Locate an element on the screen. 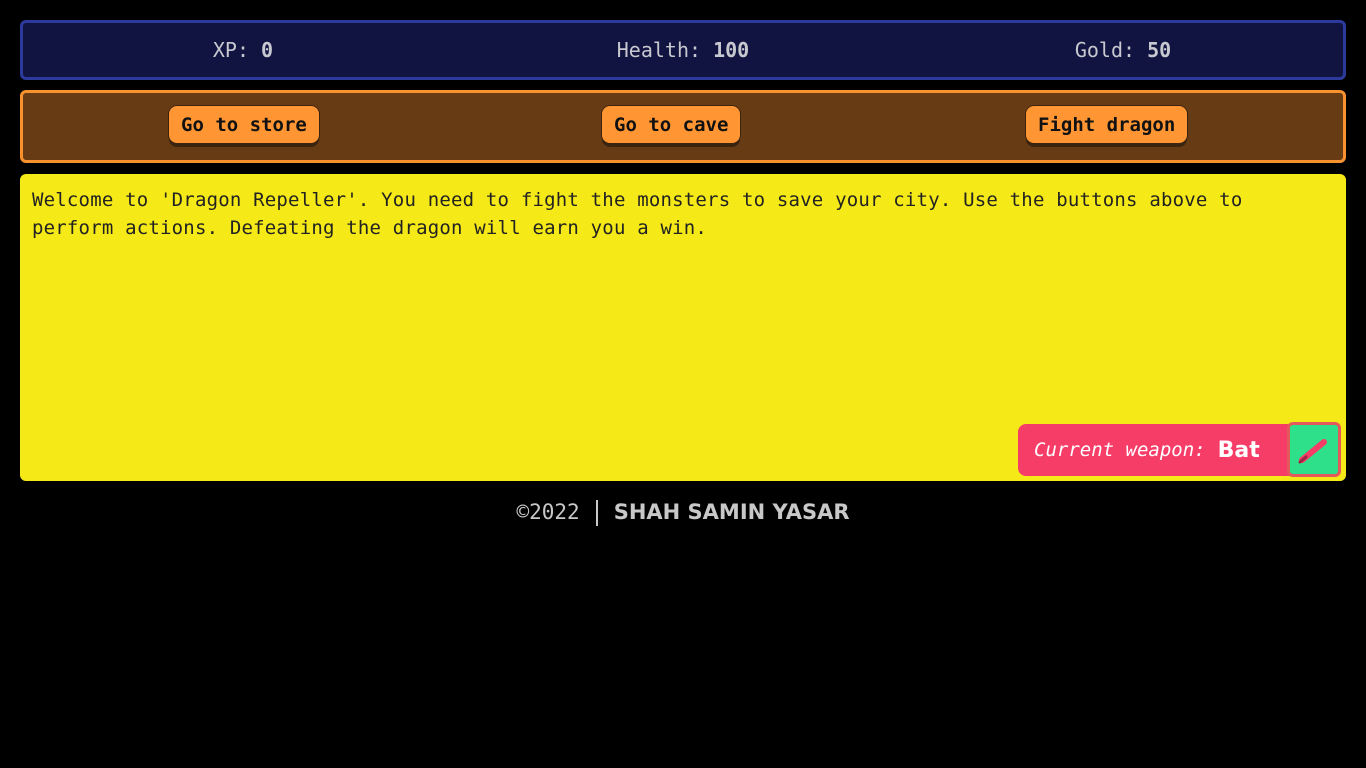  current-weapon-badge: Current weapon: Bat is located at coordinates (1179, 449).